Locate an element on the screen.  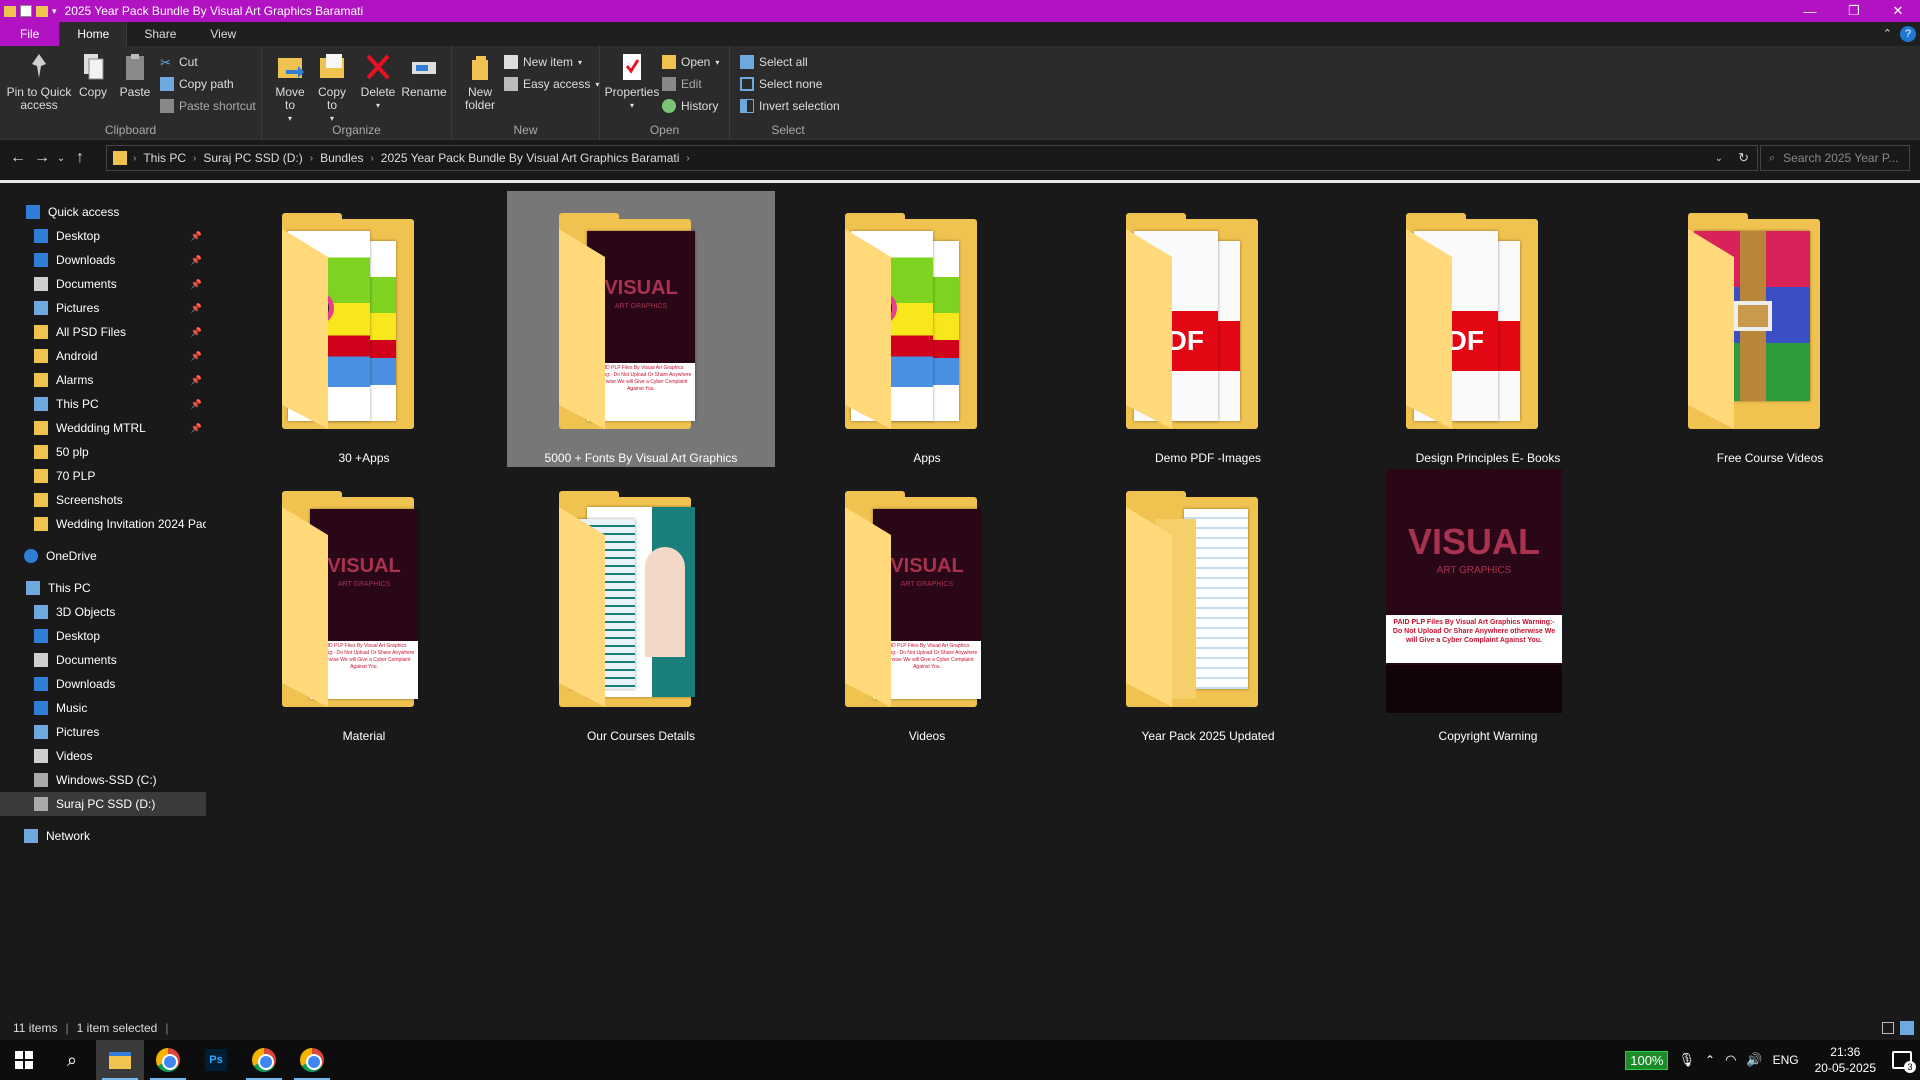
folder-item: 30 +Apps is located at coordinates (364, 329).